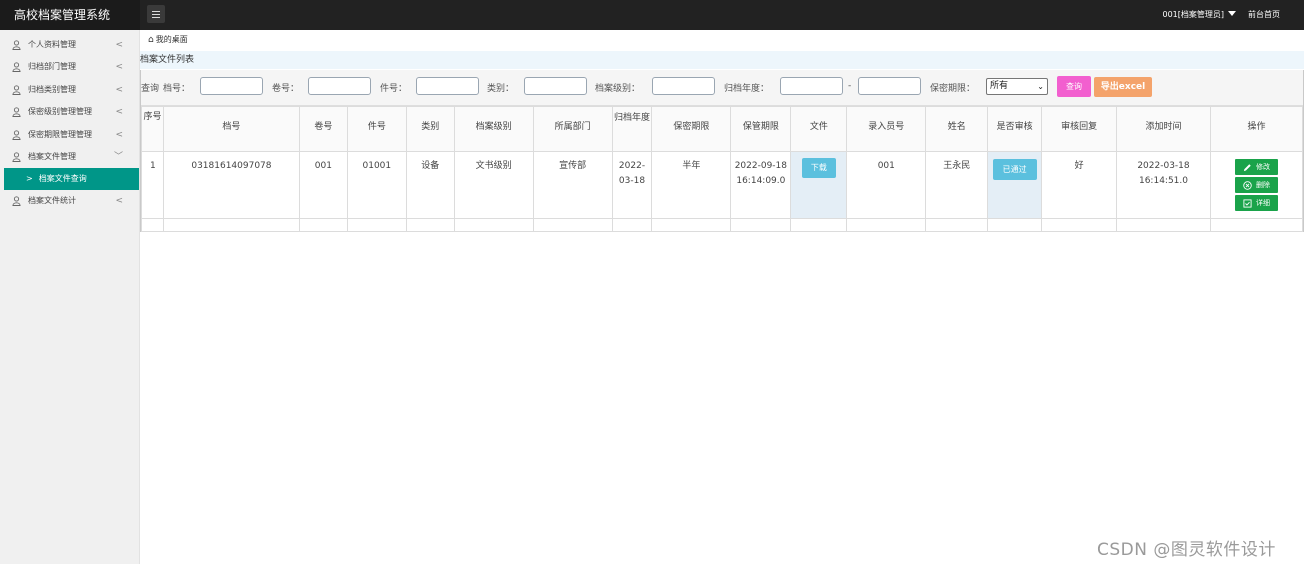 Image resolution: width=1304 pixels, height=564 pixels. I want to click on header-item-no: 件号, so click(376, 129).